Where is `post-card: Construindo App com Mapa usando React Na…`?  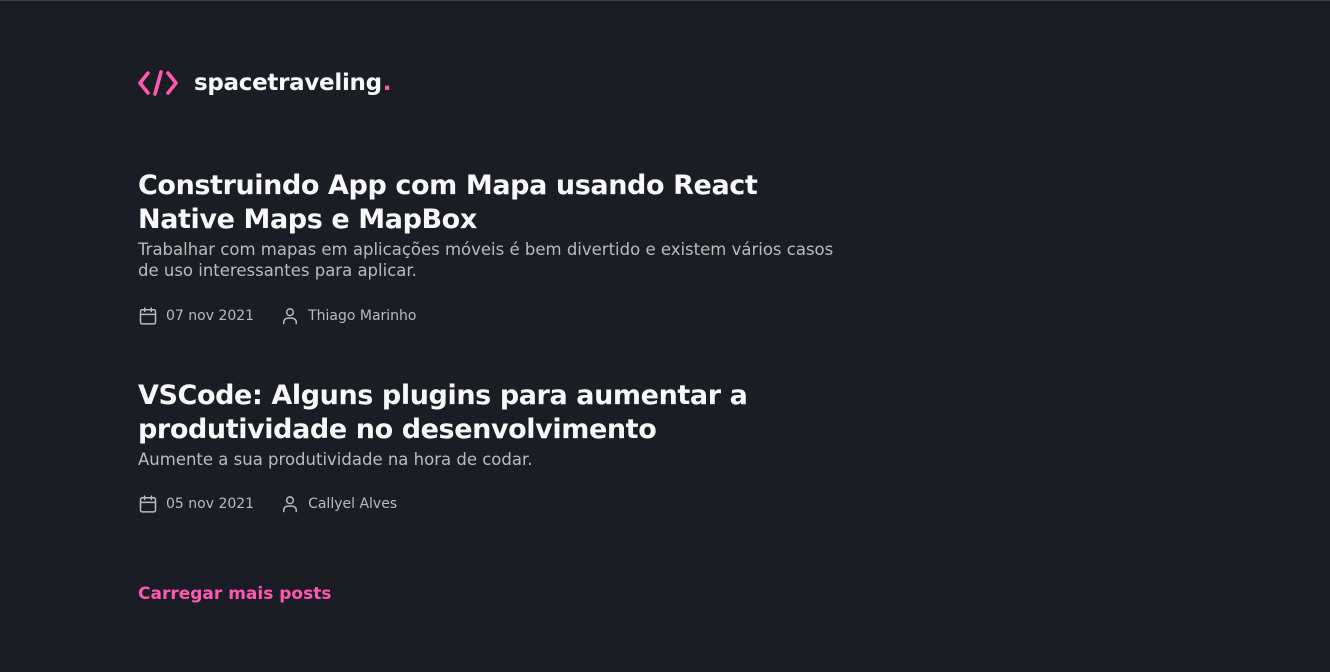 post-card: Construindo App com Mapa usando React Na… is located at coordinates (488, 247).